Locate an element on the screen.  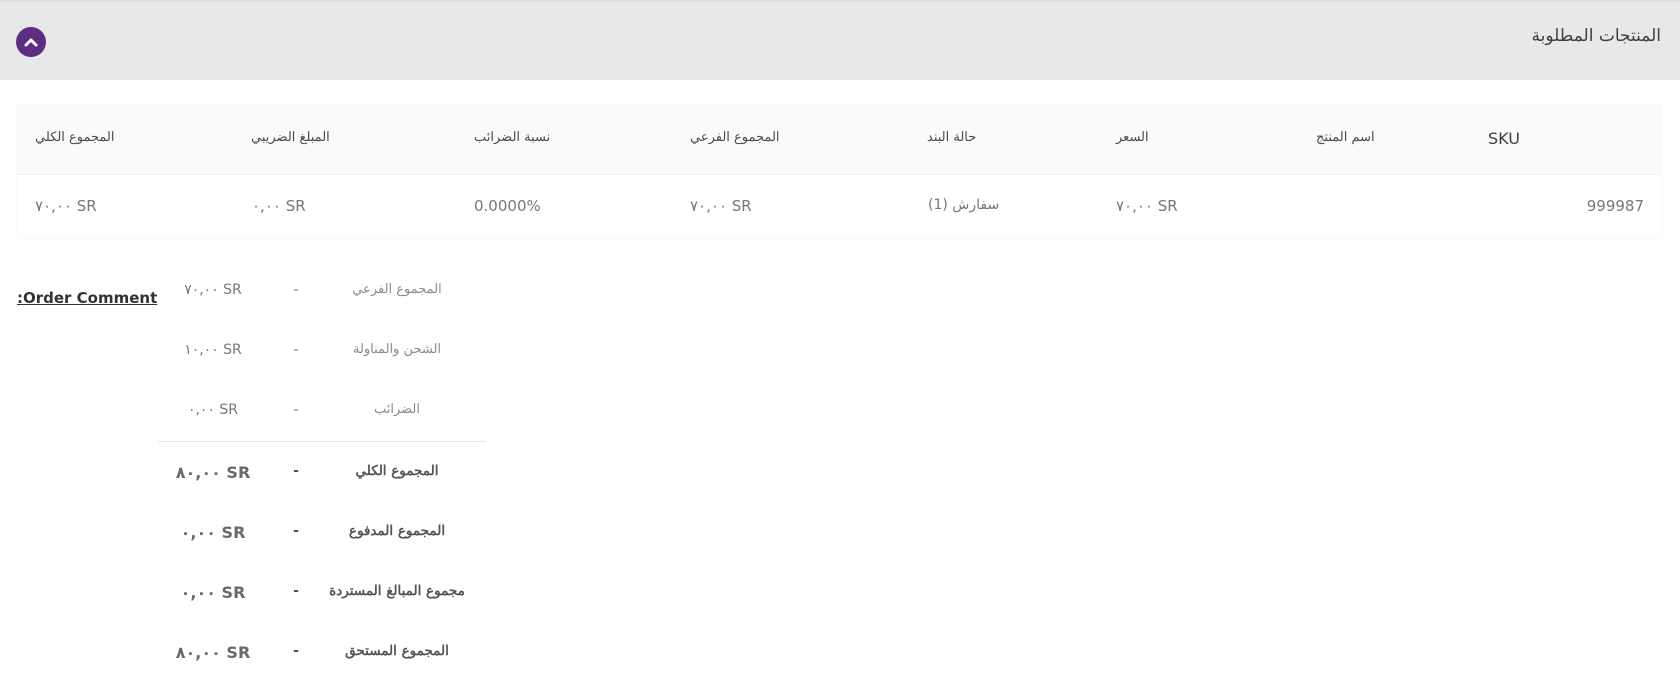
totals-value: ١٠,٠٠ SR is located at coordinates (213, 350).